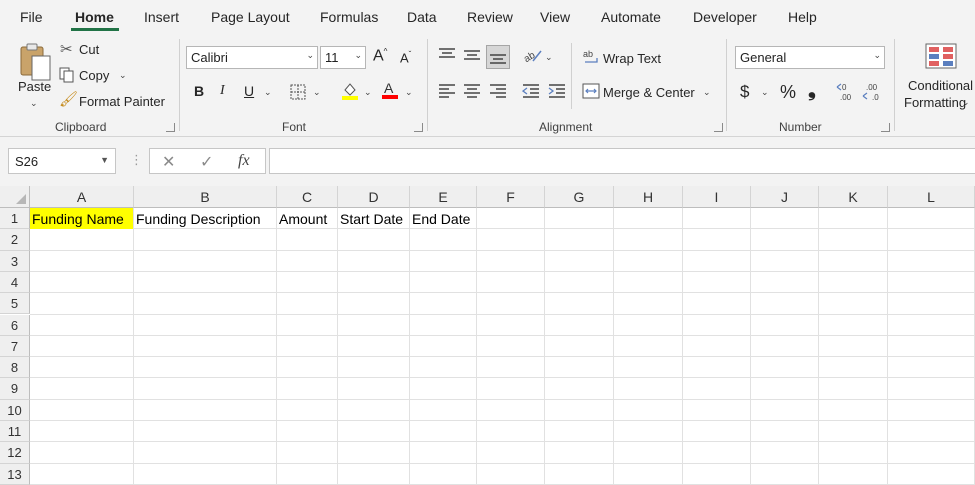 The width and height of the screenshot is (975, 485). Describe the element at coordinates (549, 57) in the screenshot. I see `orientation-dropdown-icon: ⌄` at that location.